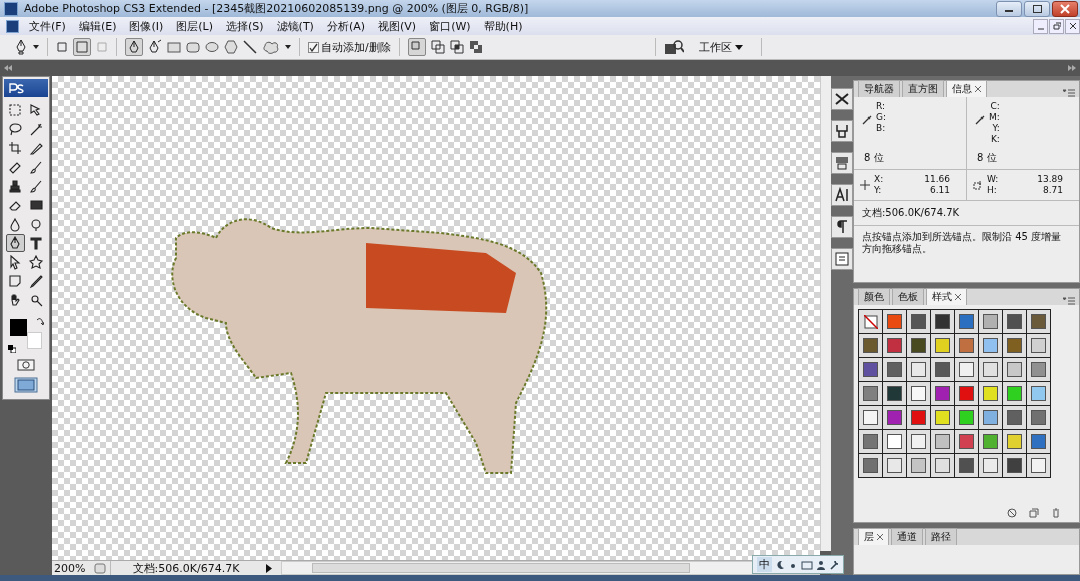  Describe the element at coordinates (834, 564) in the screenshot. I see `wrench-icon` at that location.